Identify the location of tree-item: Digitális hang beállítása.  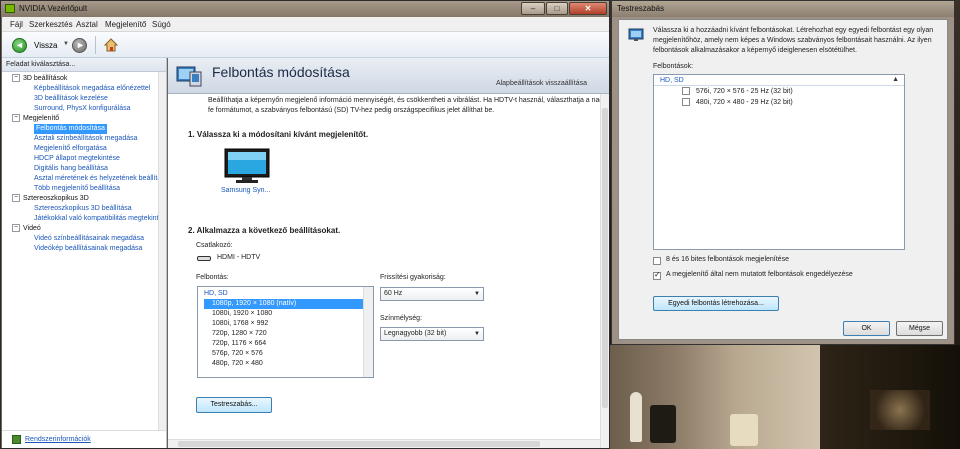
(71, 169).